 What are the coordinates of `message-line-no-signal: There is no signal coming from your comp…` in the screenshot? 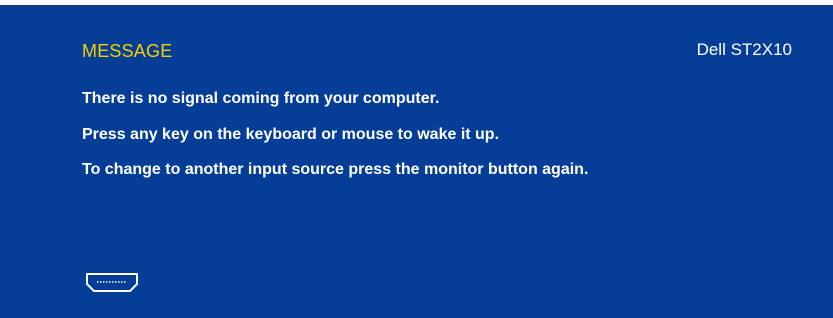 It's located at (261, 98).